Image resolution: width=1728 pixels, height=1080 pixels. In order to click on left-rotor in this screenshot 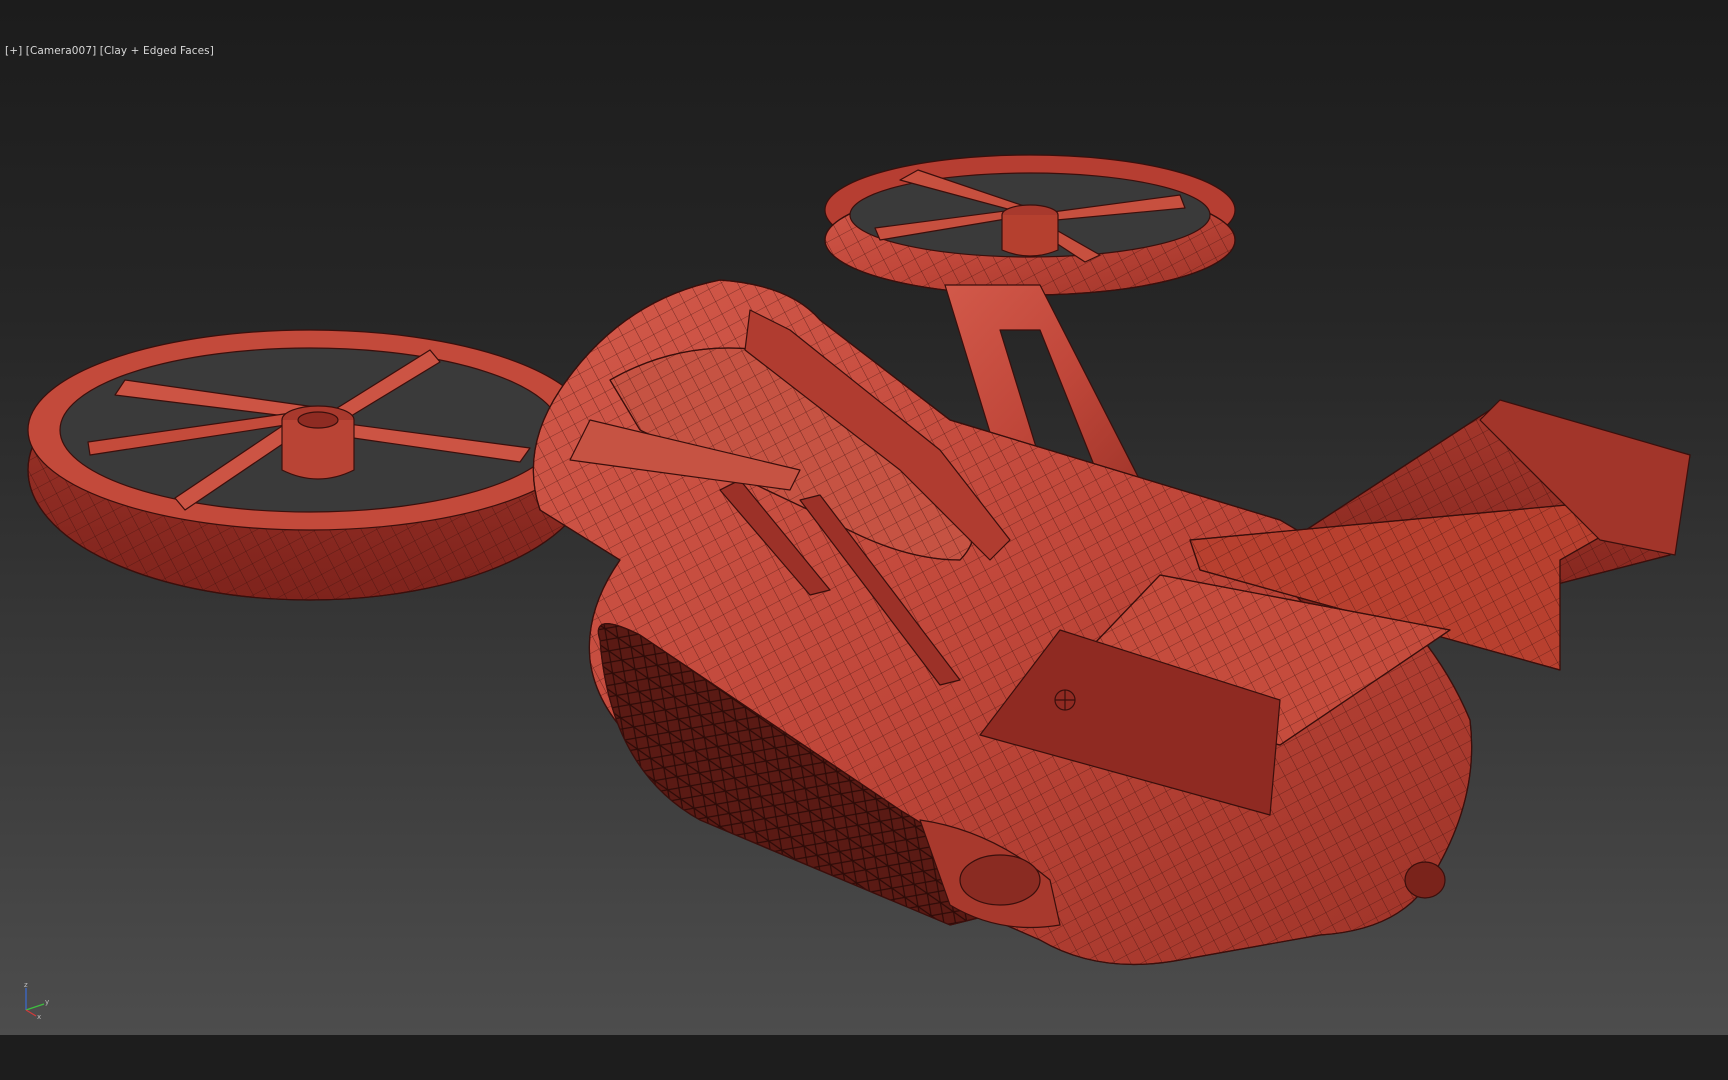, I will do `click(310, 465)`.